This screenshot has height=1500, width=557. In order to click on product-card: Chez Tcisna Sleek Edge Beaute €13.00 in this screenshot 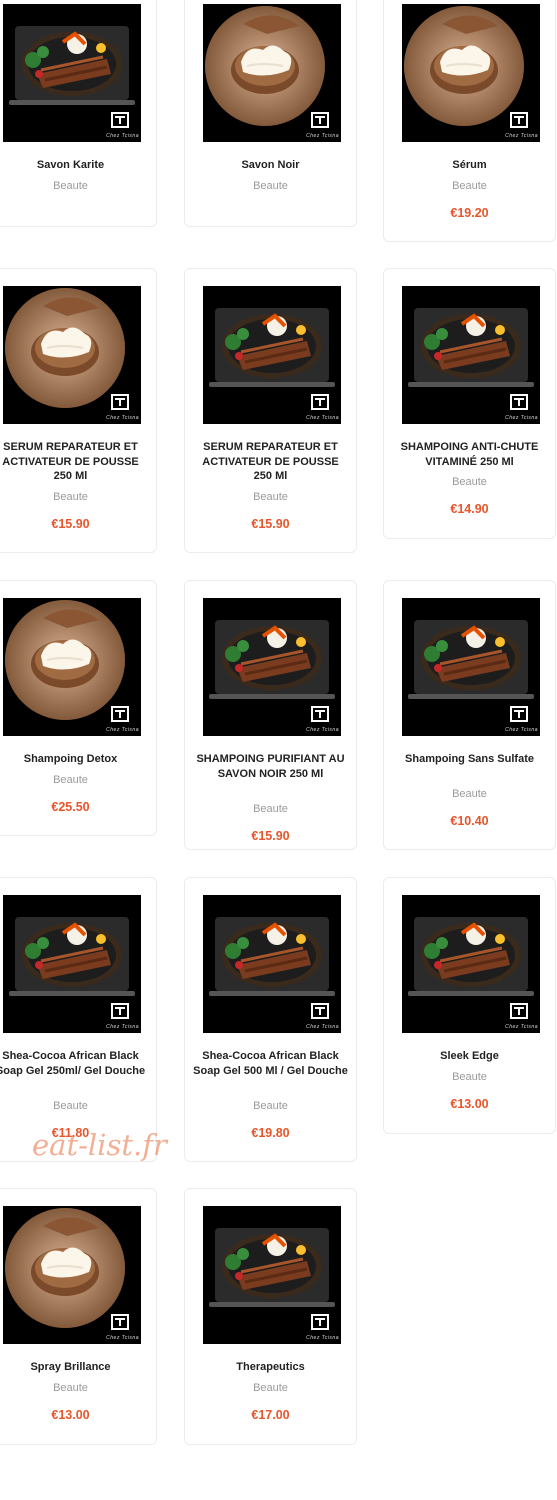, I will do `click(469, 1005)`.